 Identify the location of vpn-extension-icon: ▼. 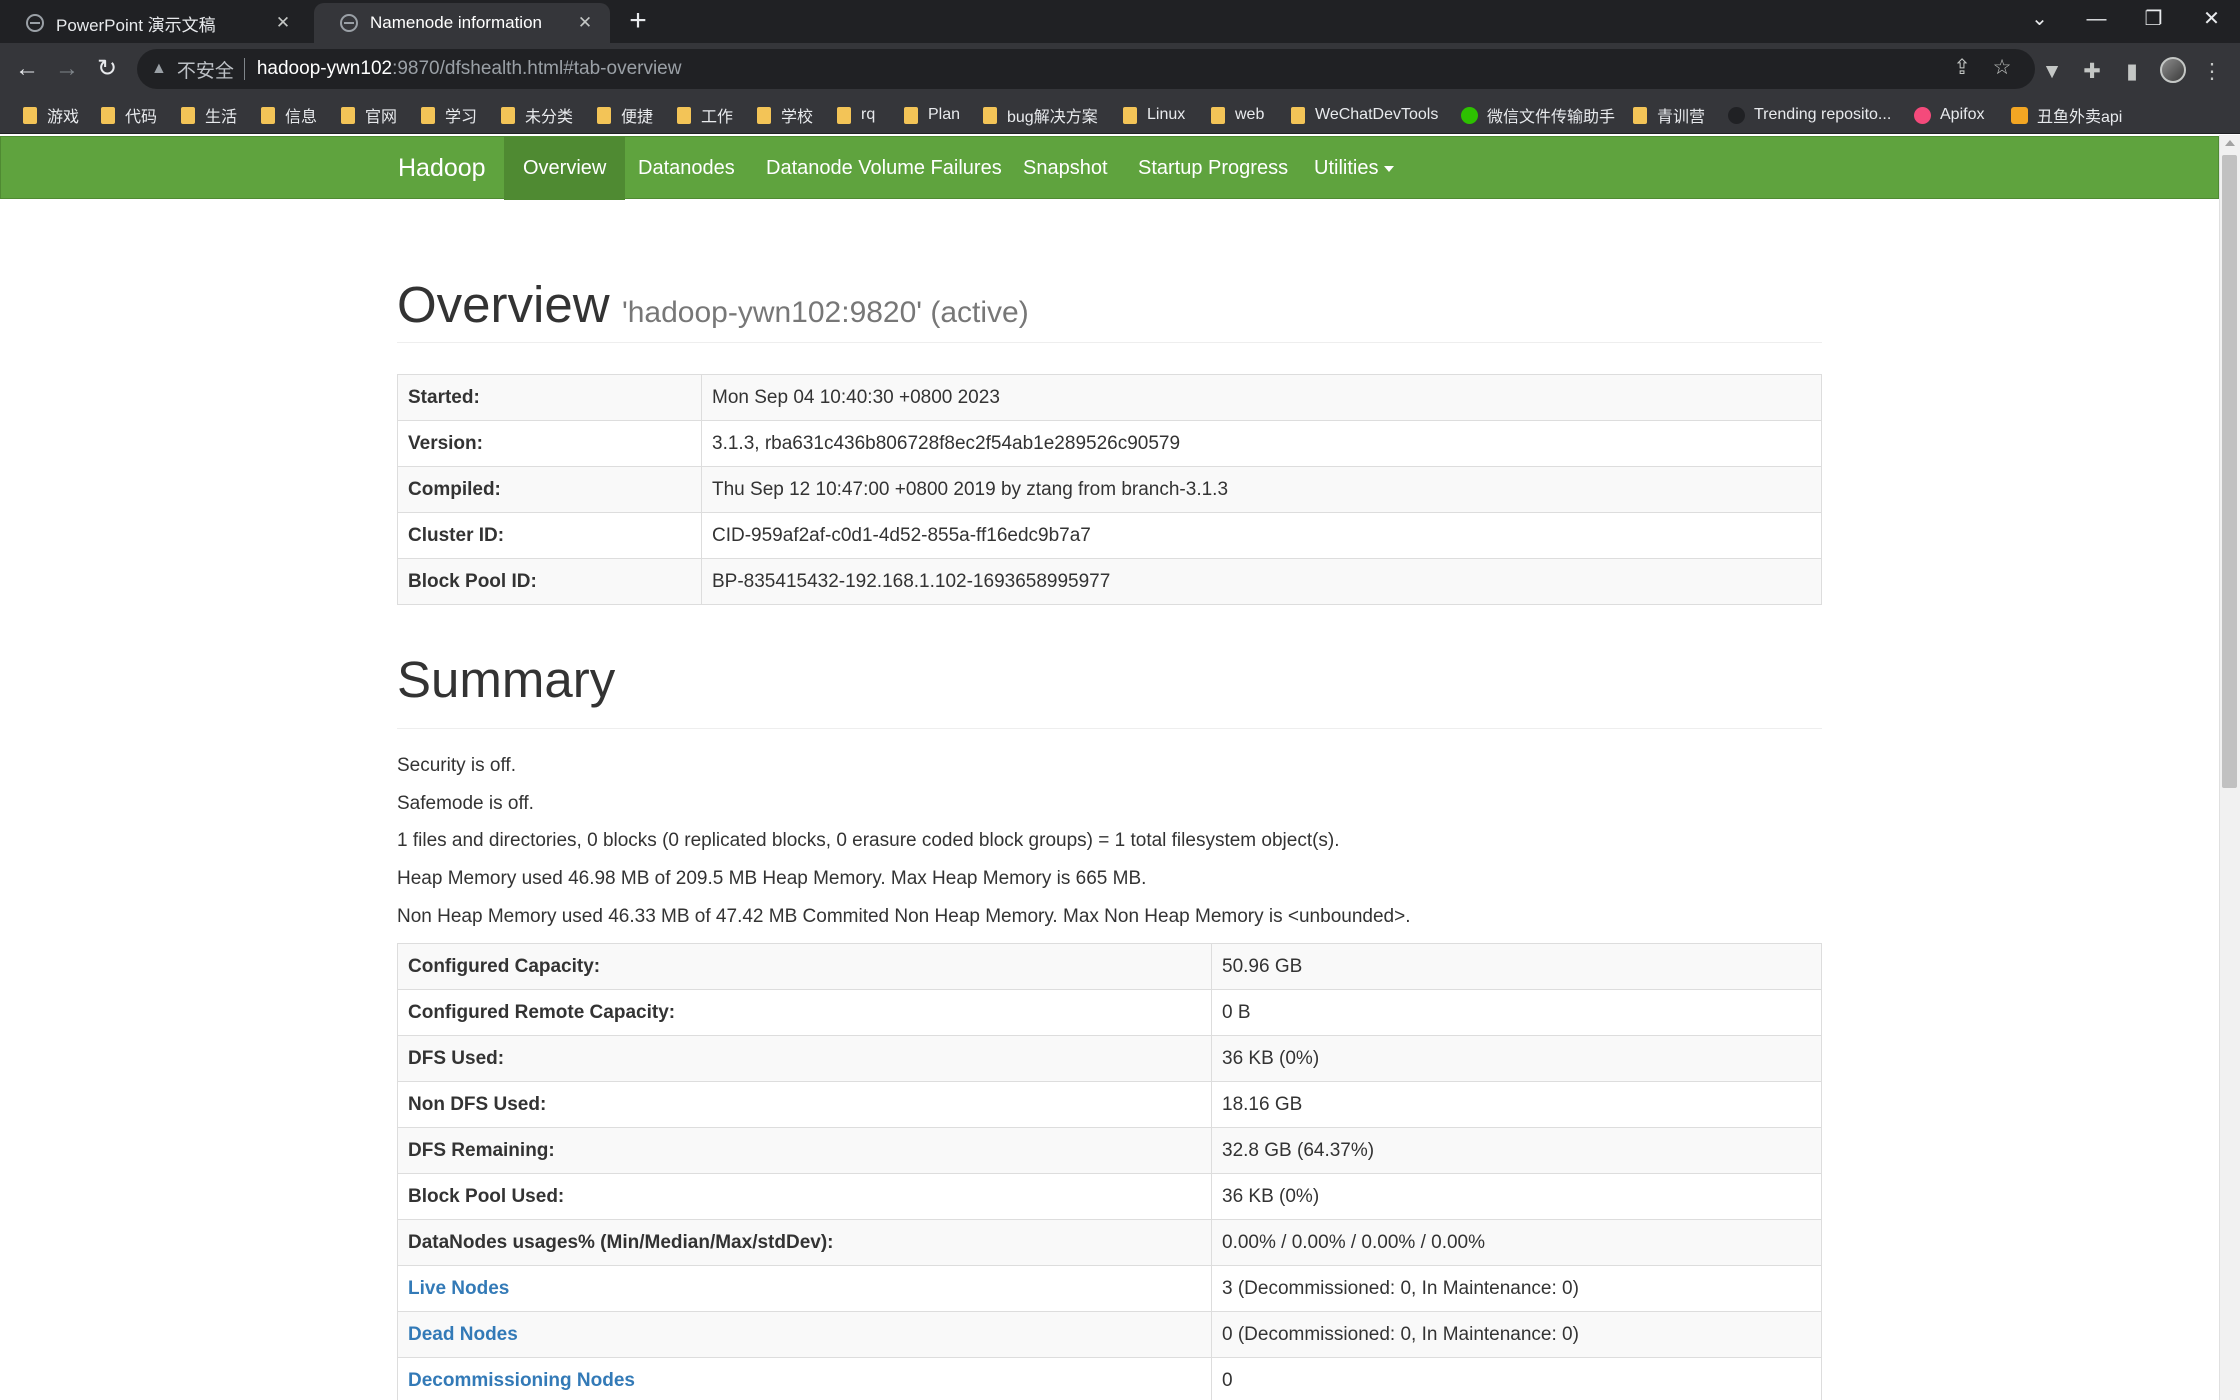
(2052, 72).